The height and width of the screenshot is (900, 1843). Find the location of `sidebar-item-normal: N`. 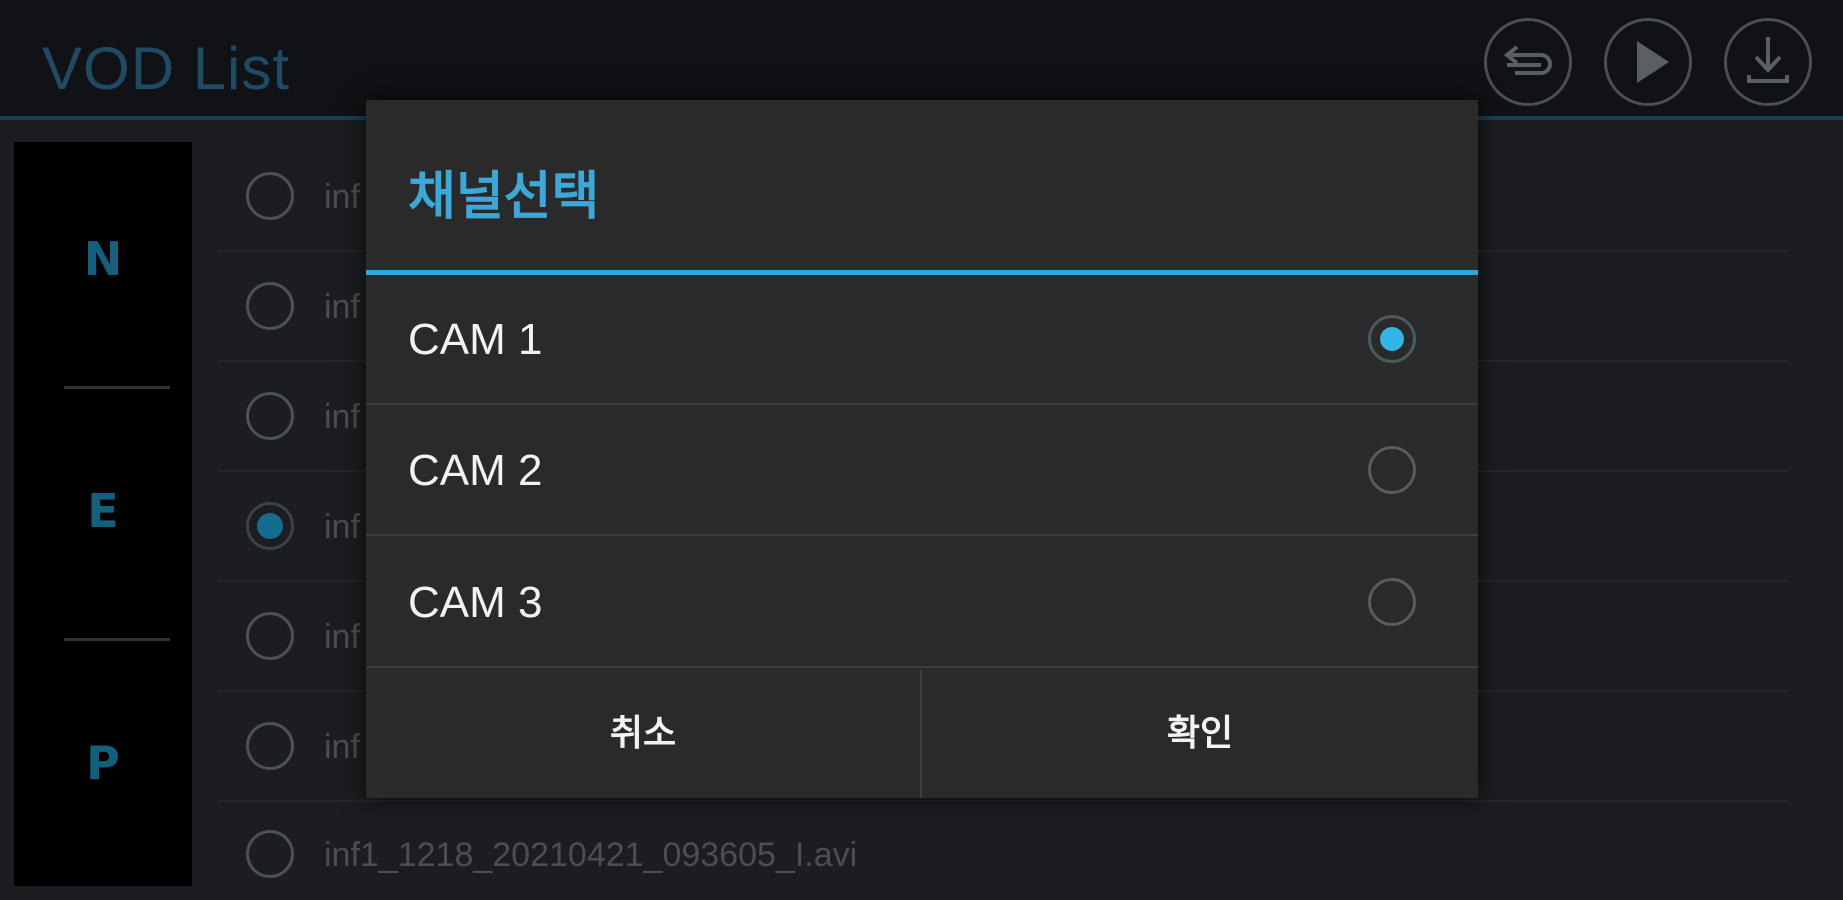

sidebar-item-normal: N is located at coordinates (103, 259).